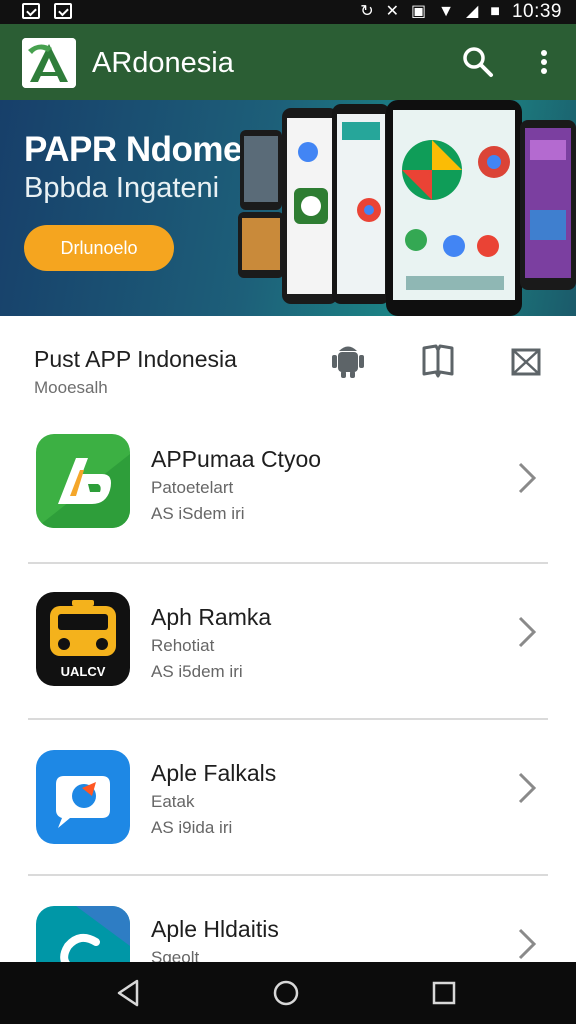  I want to click on list-item: Aple Hldaitis Sgeolt, so click(288, 919).